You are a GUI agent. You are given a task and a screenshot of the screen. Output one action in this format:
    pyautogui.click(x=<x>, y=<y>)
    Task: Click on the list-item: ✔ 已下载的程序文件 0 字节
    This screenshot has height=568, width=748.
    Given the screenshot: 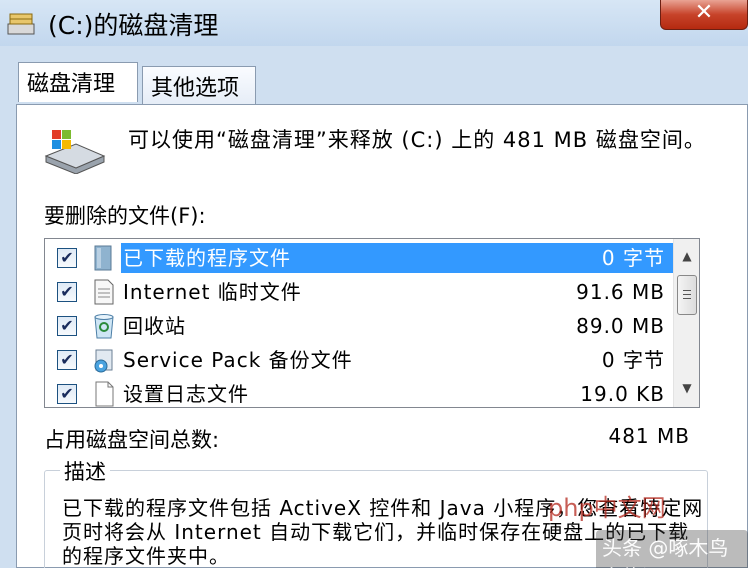 What is the action you would take?
    pyautogui.click(x=359, y=258)
    